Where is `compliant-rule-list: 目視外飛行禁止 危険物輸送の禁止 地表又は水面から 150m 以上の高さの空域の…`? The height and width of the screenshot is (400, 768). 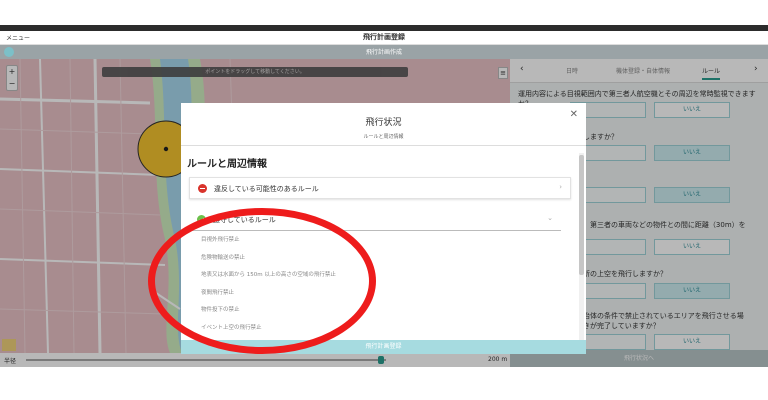
compliant-rule-list: 目視外飛行禁止 危険物輸送の禁止 地表又は水面から 150m 以上の高さの空域の… is located at coordinates (381, 287).